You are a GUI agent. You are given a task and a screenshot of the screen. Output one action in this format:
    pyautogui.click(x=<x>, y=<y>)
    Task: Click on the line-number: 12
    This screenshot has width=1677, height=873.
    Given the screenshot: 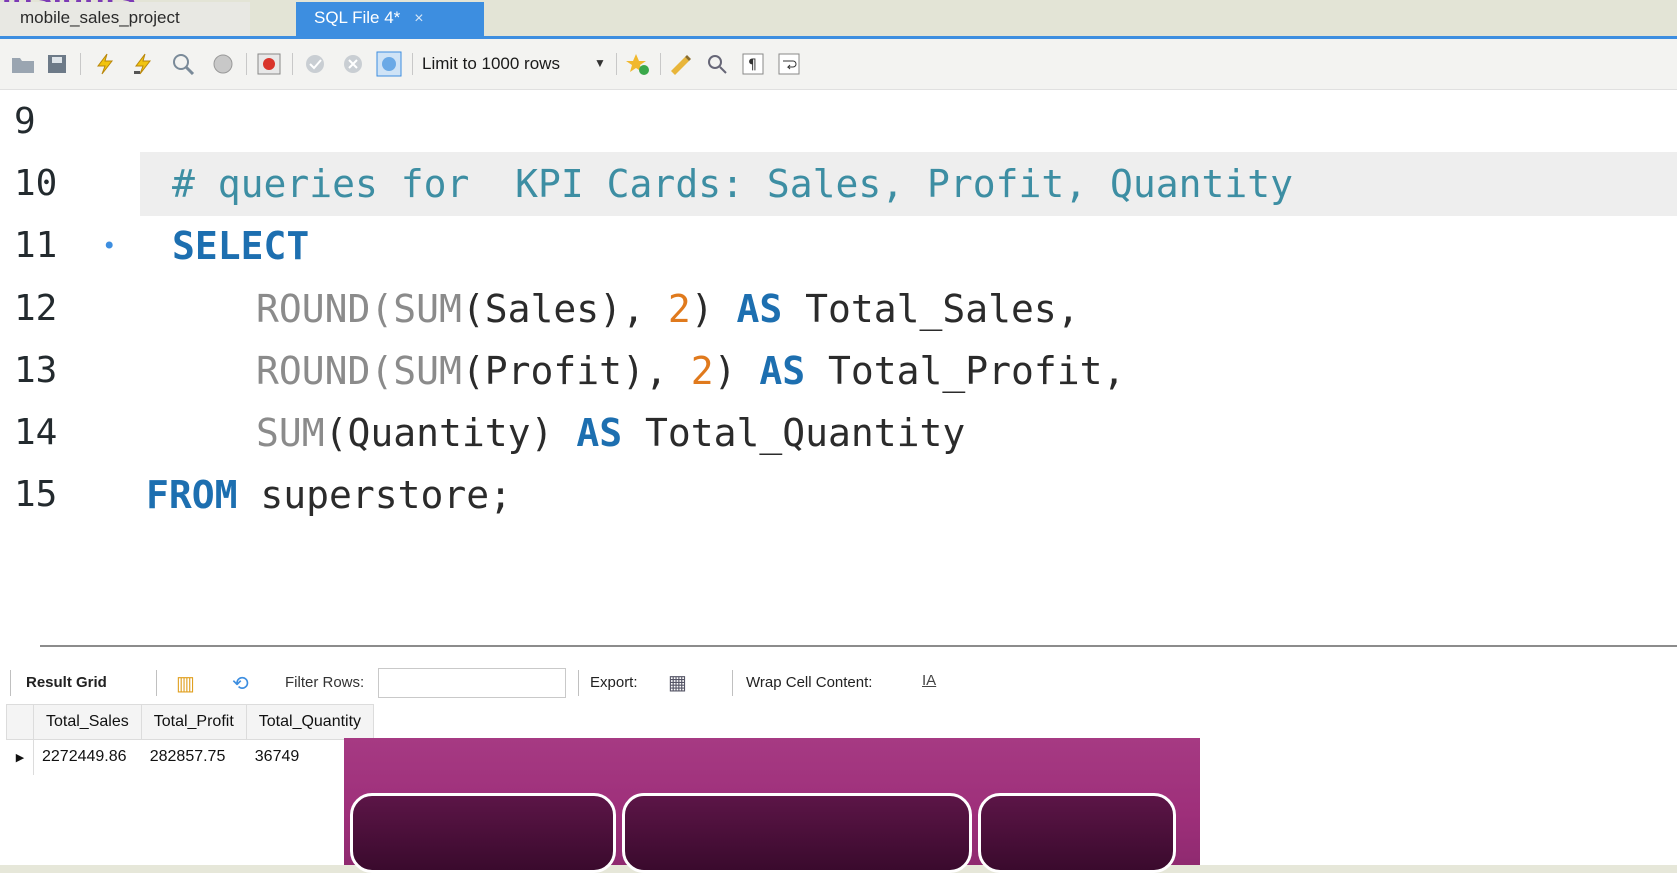 What is the action you would take?
    pyautogui.click(x=36, y=308)
    